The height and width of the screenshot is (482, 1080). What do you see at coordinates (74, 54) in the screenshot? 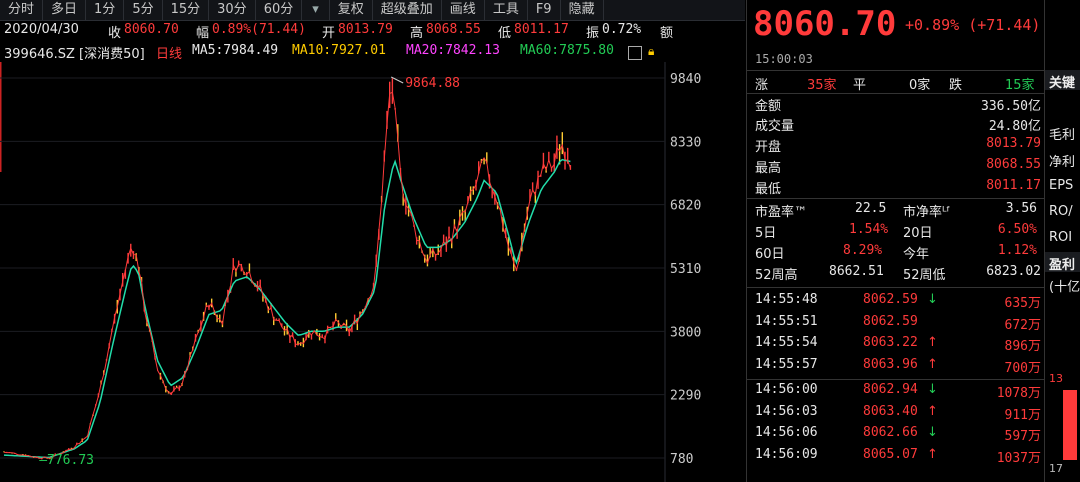
I see `index-code: 399646.SZ [深消费50]` at bounding box center [74, 54].